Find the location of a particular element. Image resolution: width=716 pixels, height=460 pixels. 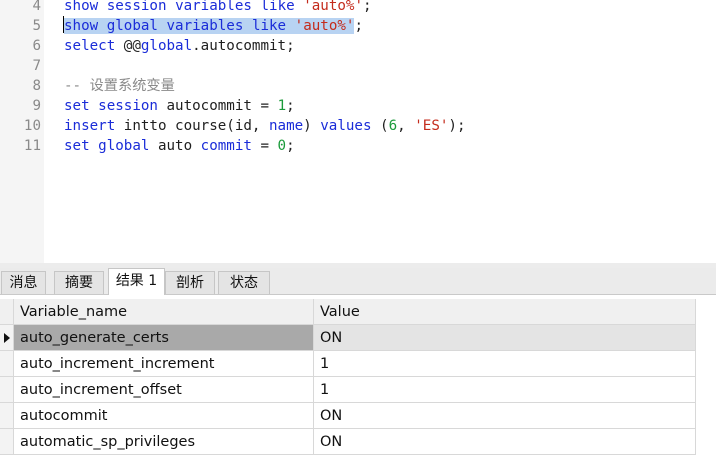

code-token: ( is located at coordinates (380, 126).